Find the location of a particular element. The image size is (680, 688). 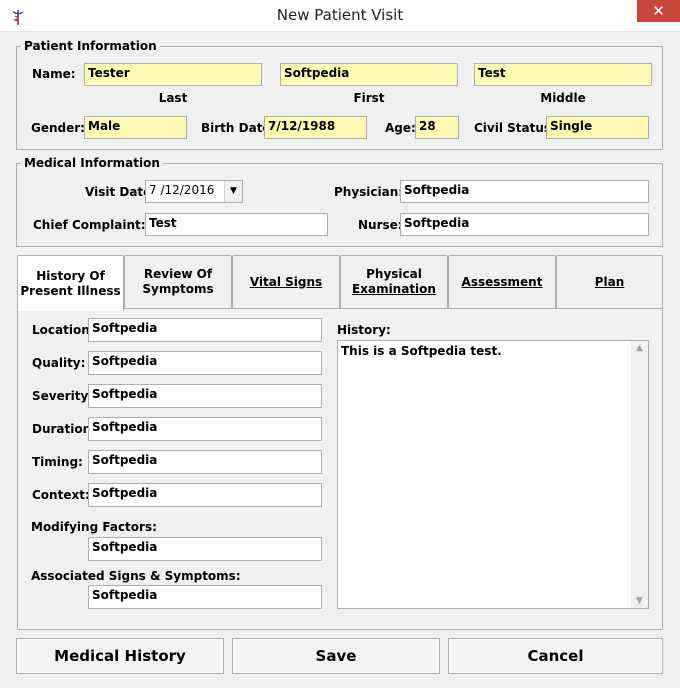

quality-label: Quality: is located at coordinates (59, 363).